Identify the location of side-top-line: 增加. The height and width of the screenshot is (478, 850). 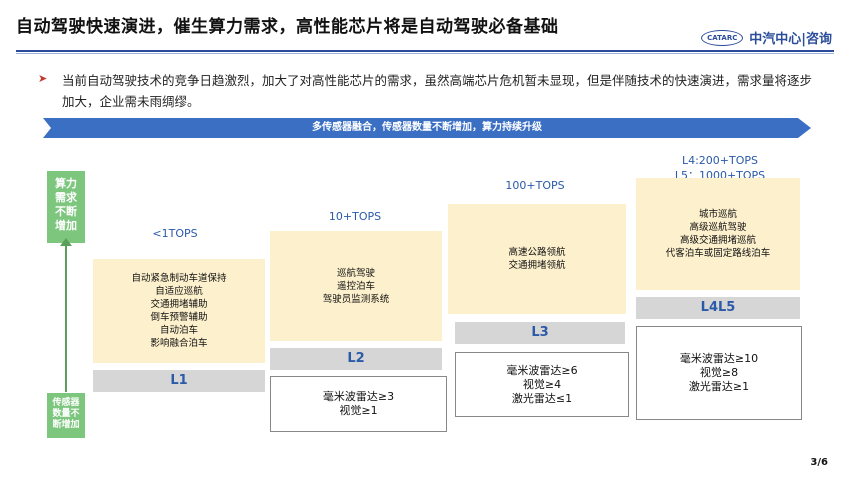
(66, 225).